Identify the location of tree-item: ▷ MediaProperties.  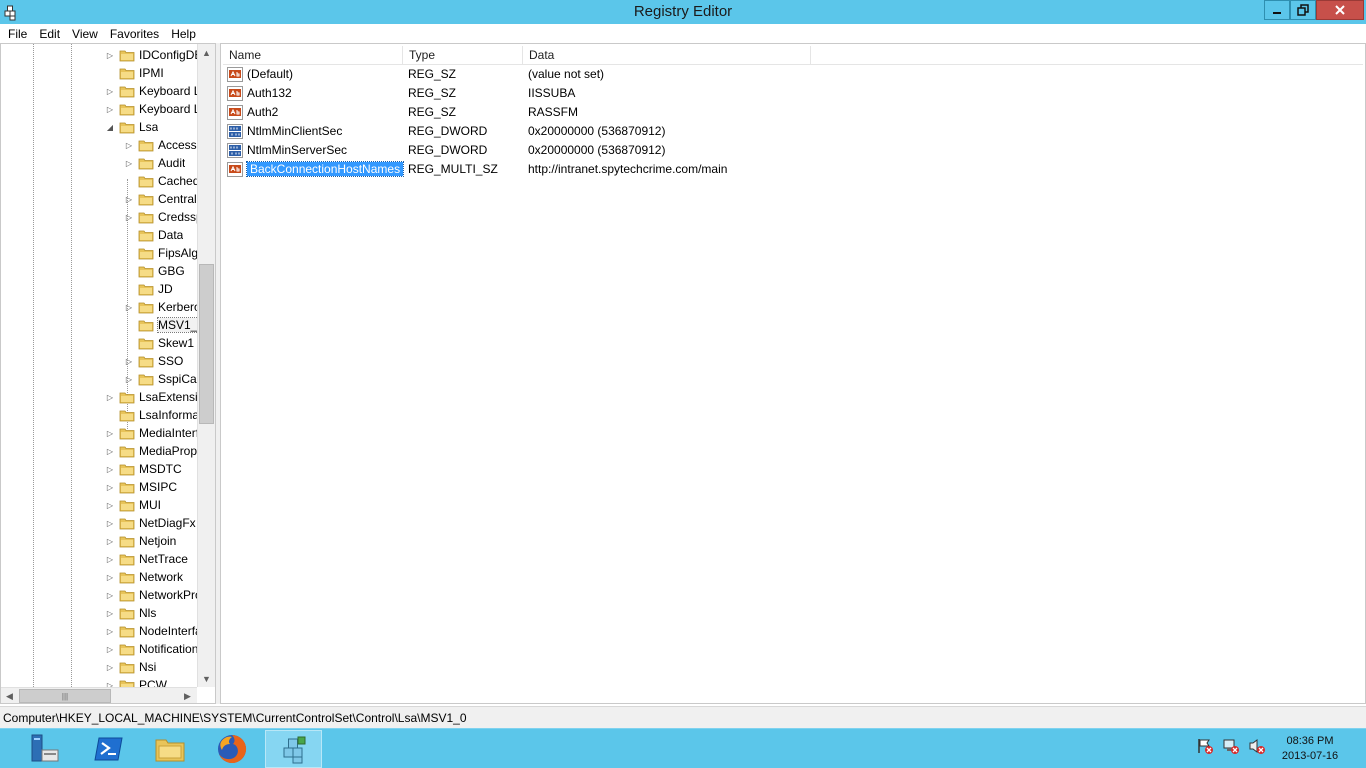
(151, 451).